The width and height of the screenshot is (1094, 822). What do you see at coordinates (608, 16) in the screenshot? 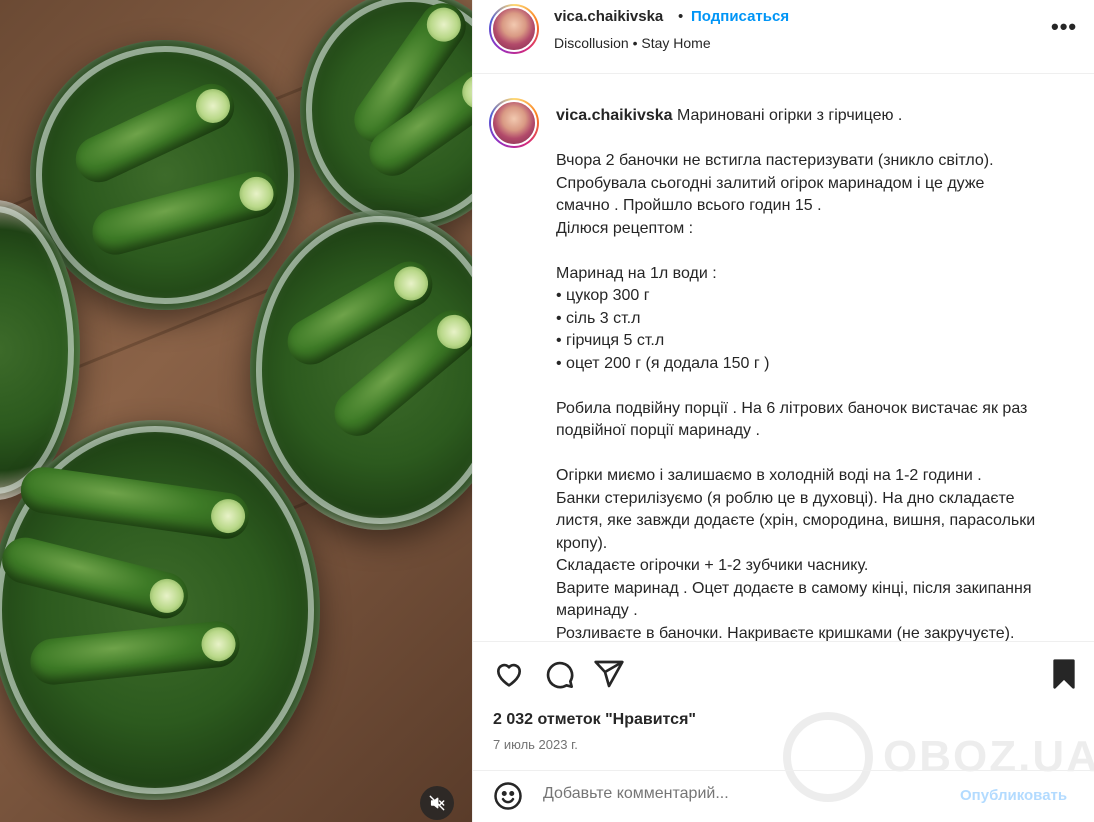
I see `header-username: vica.chaikivska` at bounding box center [608, 16].